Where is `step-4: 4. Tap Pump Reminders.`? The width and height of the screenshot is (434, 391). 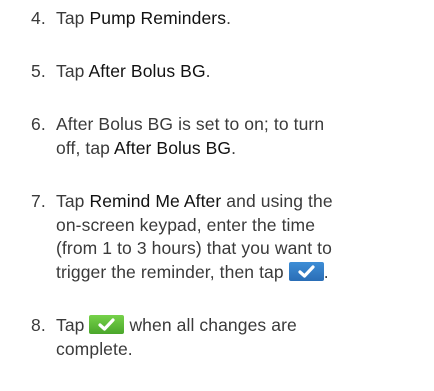 step-4: 4. Tap Pump Reminders. is located at coordinates (228, 19).